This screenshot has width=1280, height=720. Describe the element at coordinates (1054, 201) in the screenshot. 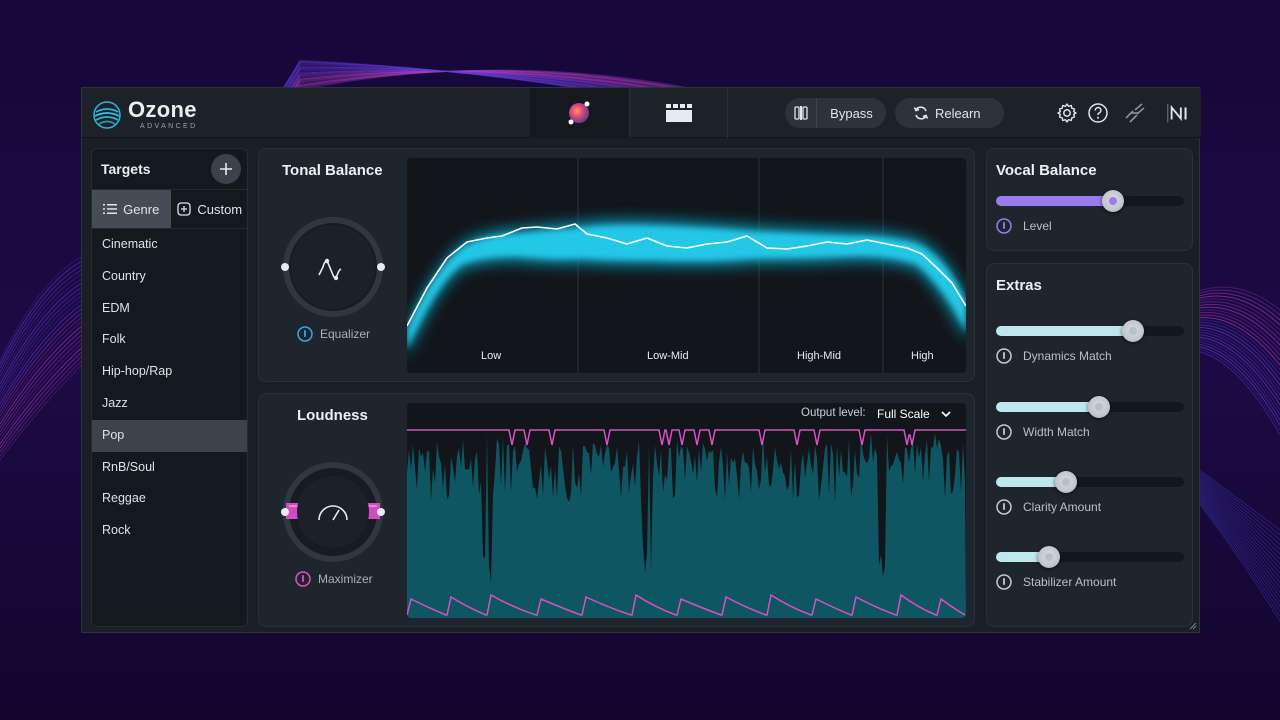

I see `vocal-level-fill` at that location.